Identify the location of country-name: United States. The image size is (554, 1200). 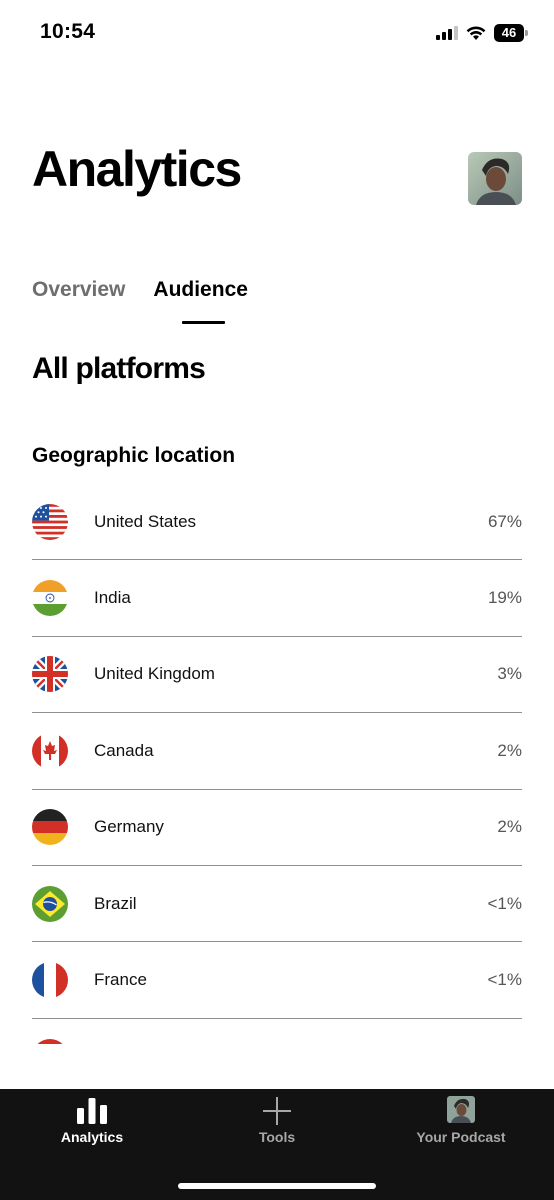
(145, 521).